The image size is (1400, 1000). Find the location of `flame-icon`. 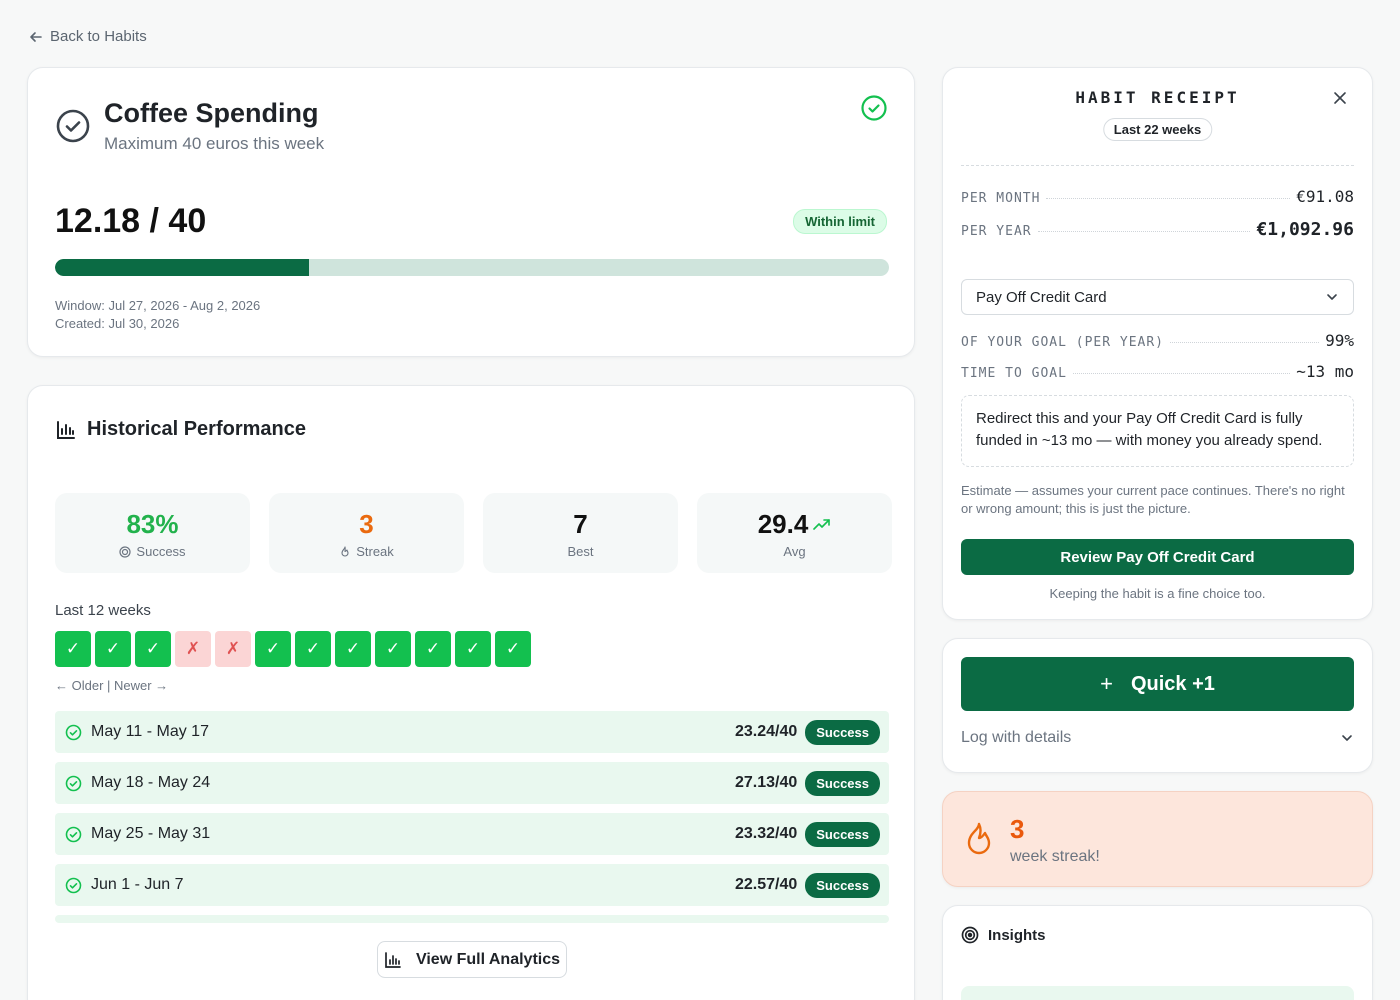

flame-icon is located at coordinates (345, 550).